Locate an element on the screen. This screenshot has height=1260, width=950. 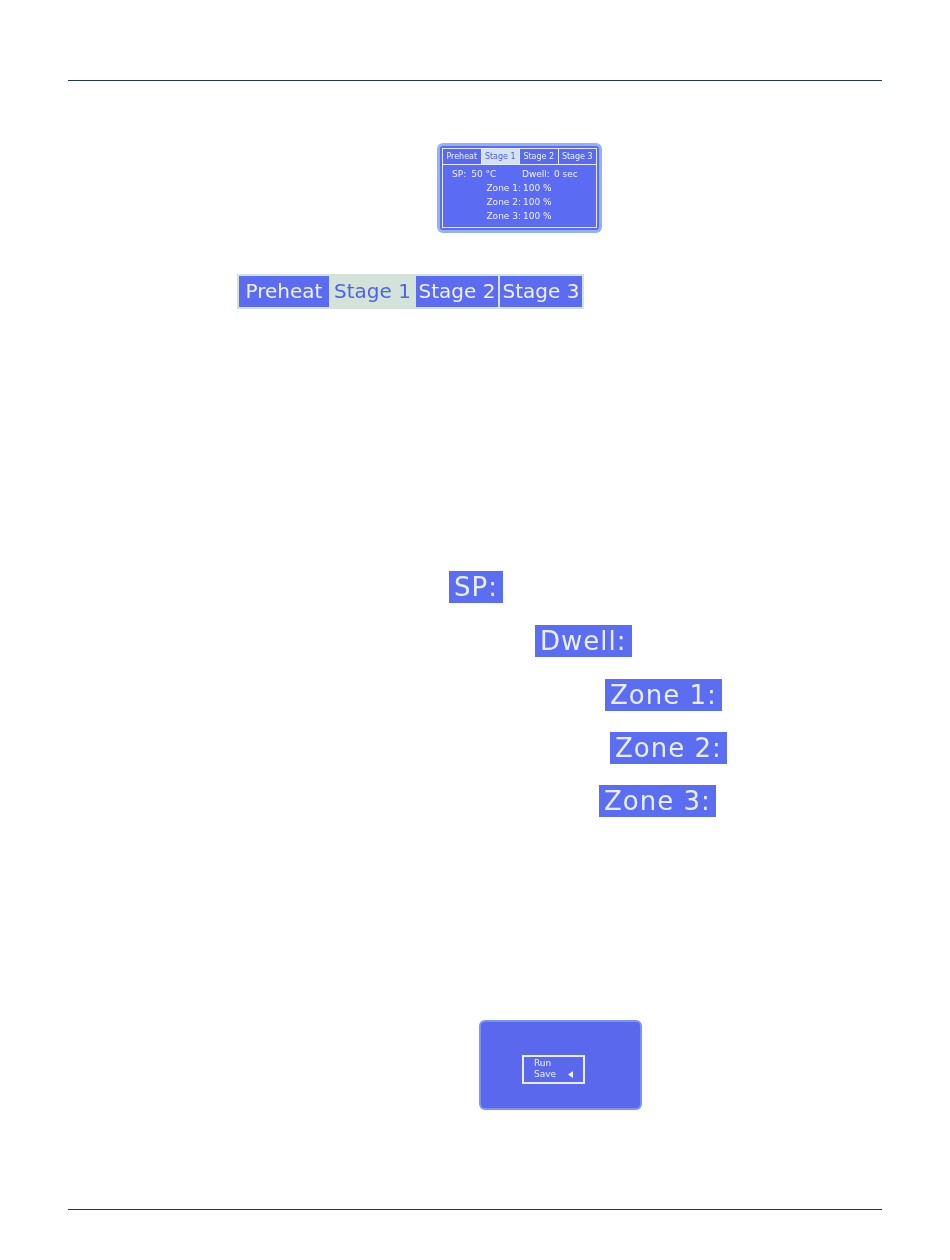
tab: Stage 2 is located at coordinates (457, 291).